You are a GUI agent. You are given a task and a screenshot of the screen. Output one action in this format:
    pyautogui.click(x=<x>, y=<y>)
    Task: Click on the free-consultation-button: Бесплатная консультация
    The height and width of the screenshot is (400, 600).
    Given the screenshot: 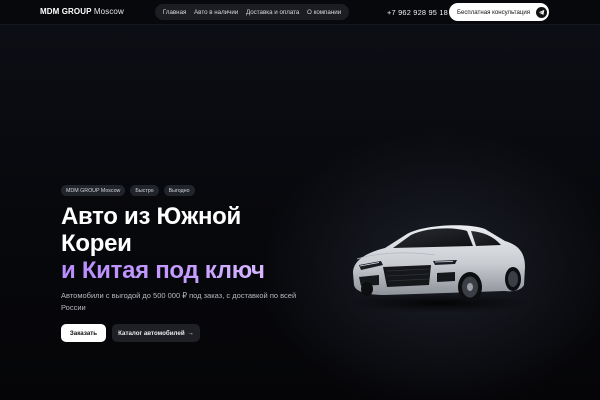 What is the action you would take?
    pyautogui.click(x=499, y=12)
    